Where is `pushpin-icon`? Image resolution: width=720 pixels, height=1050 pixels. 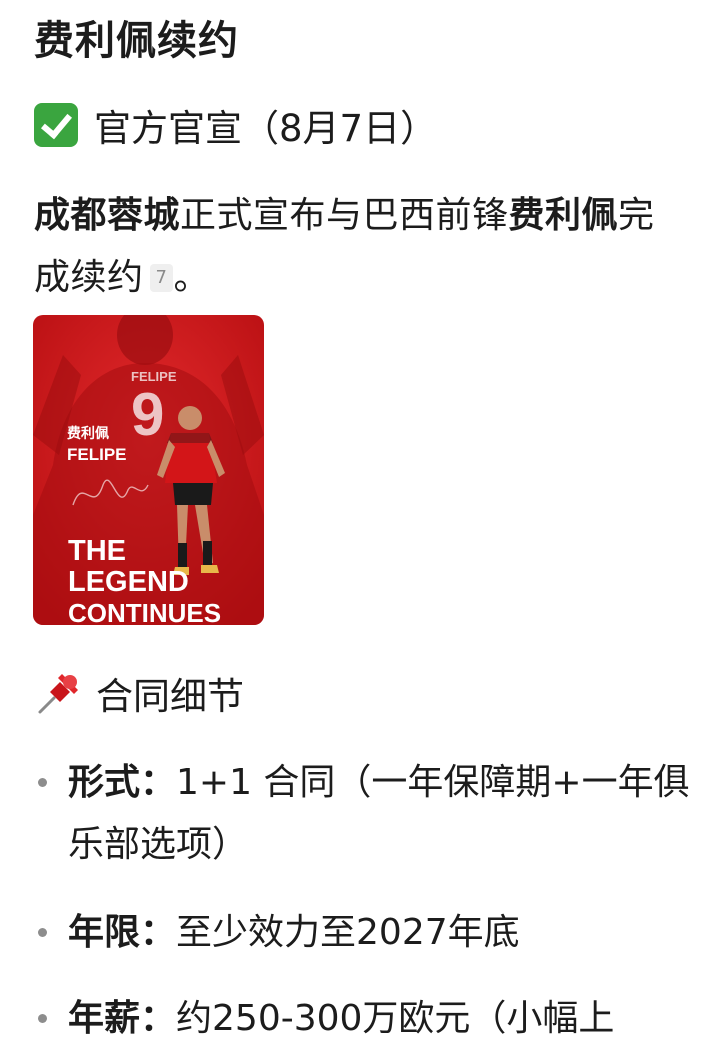
pushpin-icon is located at coordinates (59, 693).